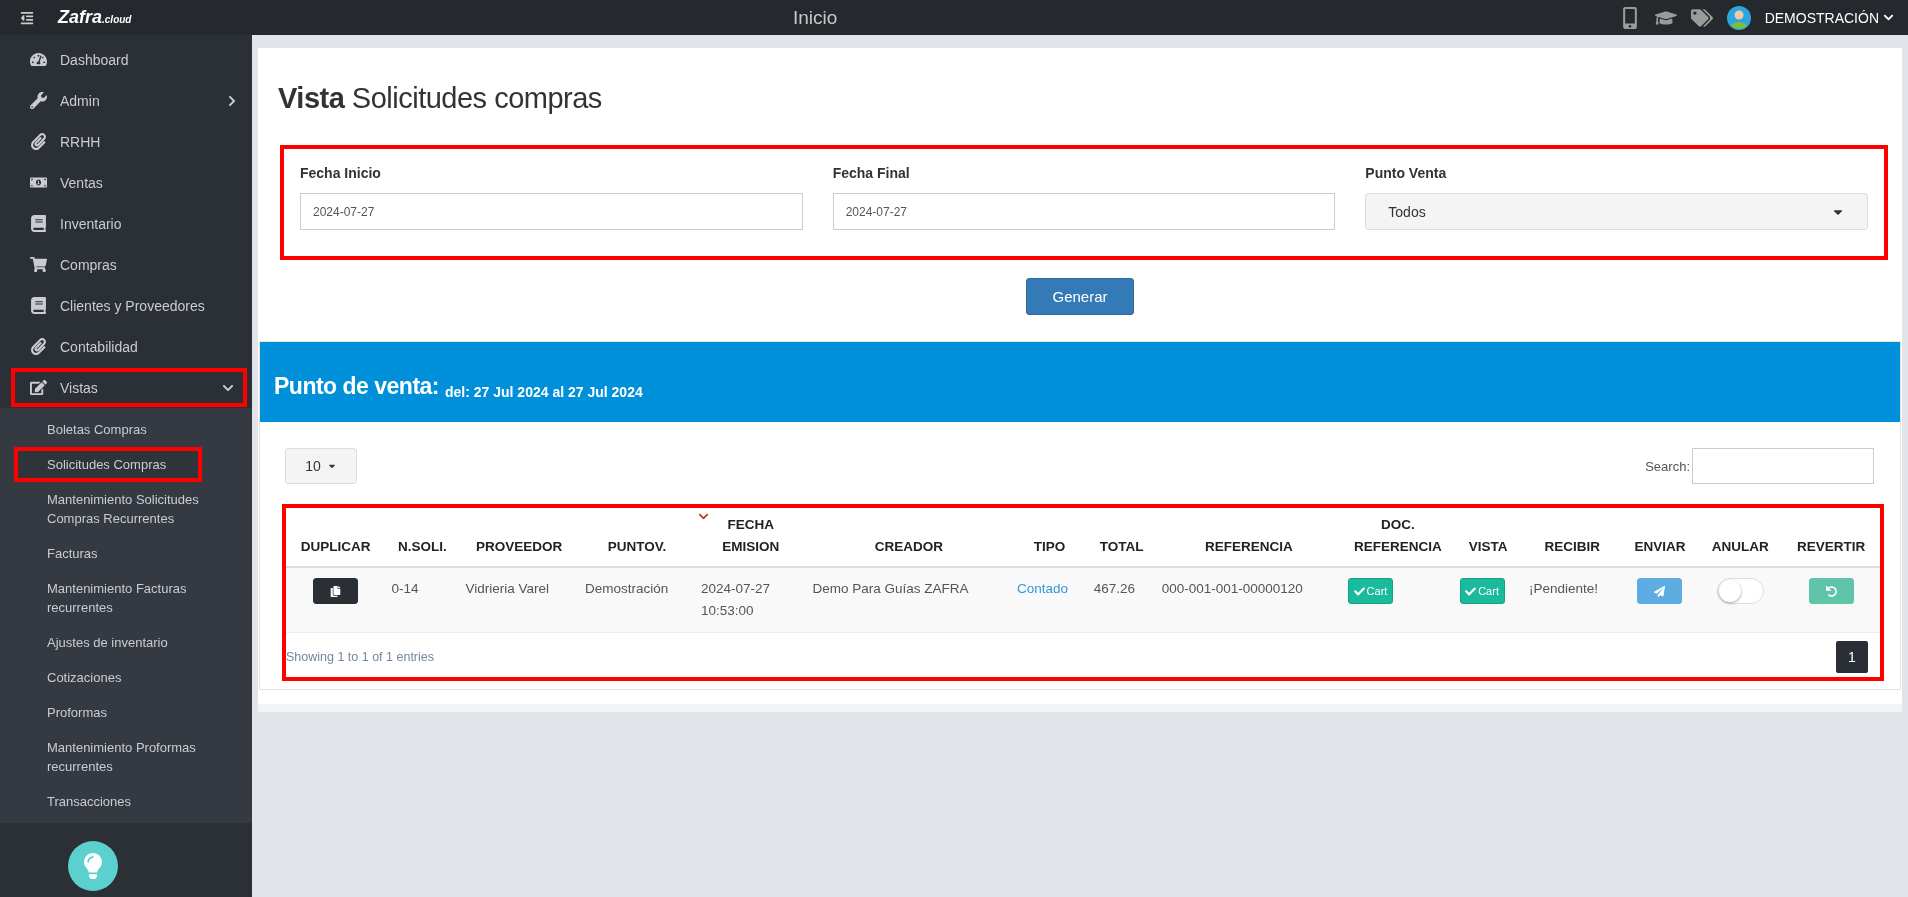 The height and width of the screenshot is (897, 1908). Describe the element at coordinates (360, 657) in the screenshot. I see `table-info: Showing 1 to 1 of 1 entries` at that location.